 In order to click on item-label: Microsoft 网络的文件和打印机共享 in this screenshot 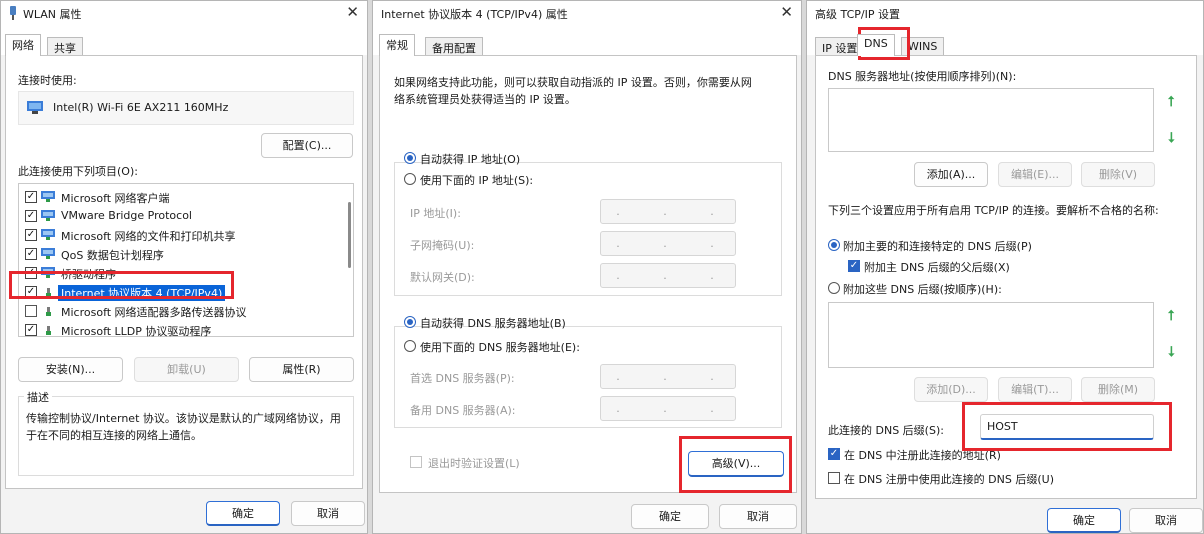, I will do `click(148, 236)`.